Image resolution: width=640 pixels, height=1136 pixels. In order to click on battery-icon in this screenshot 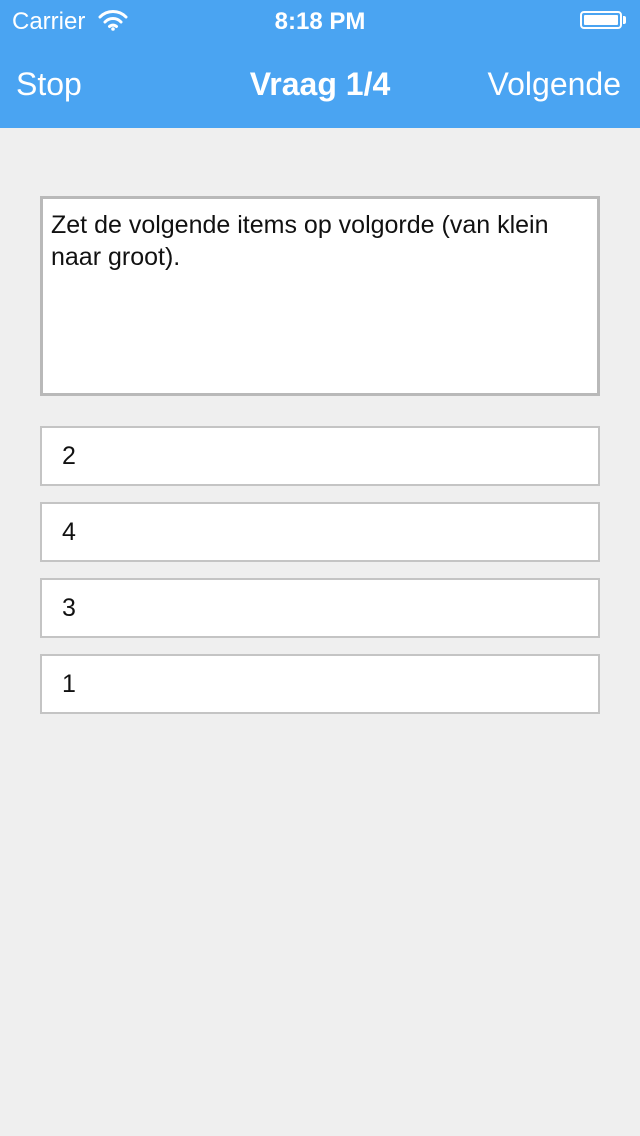, I will do `click(601, 20)`.